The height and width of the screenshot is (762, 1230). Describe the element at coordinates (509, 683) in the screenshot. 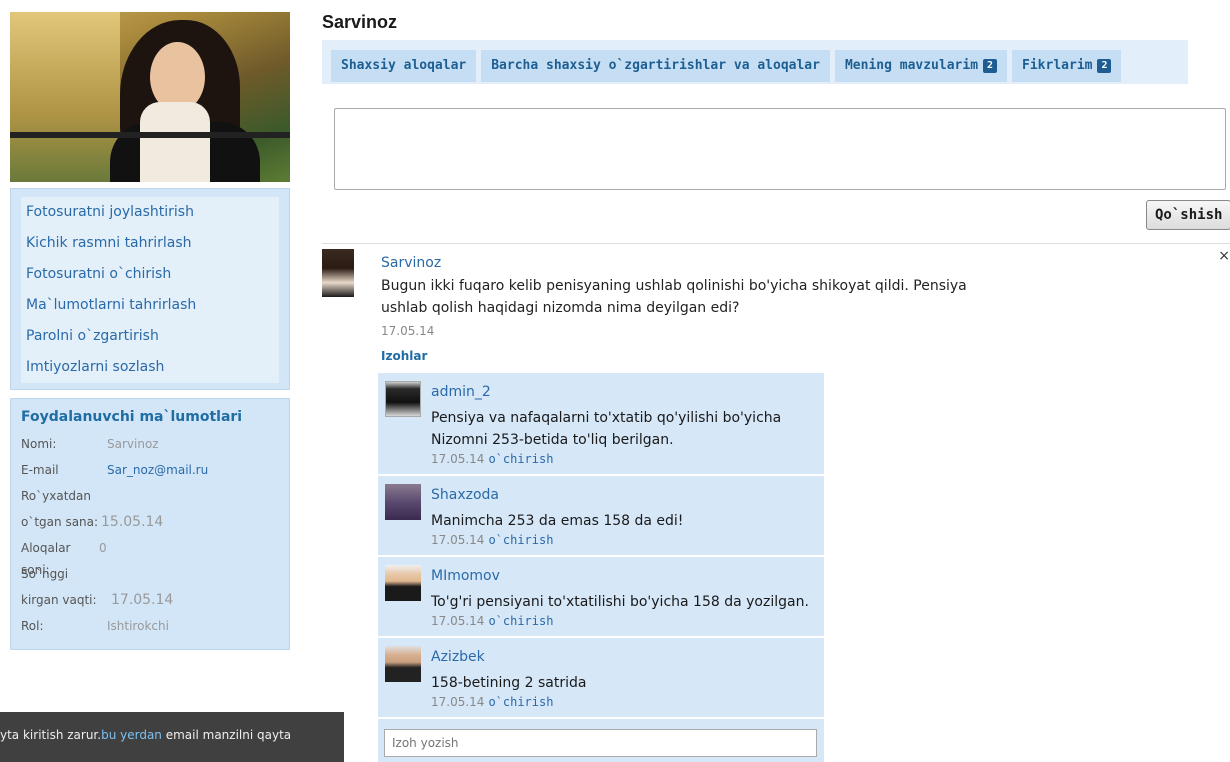

I see `comment-text: 158-betining 2 satrida` at that location.